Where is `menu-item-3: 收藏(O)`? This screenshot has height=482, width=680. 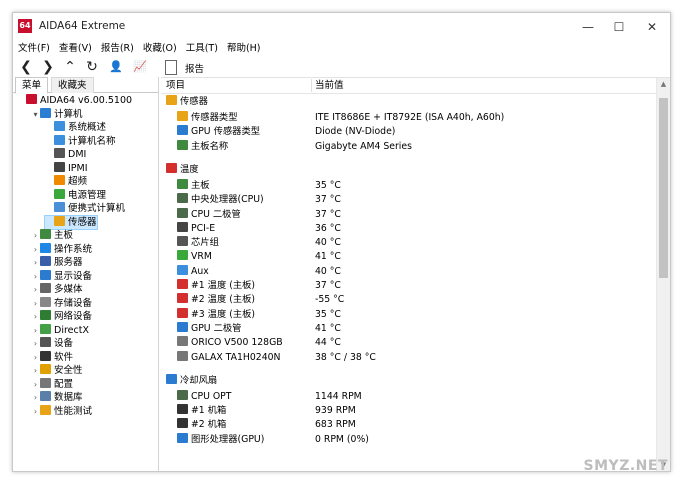 menu-item-3: 收藏(O) is located at coordinates (160, 49).